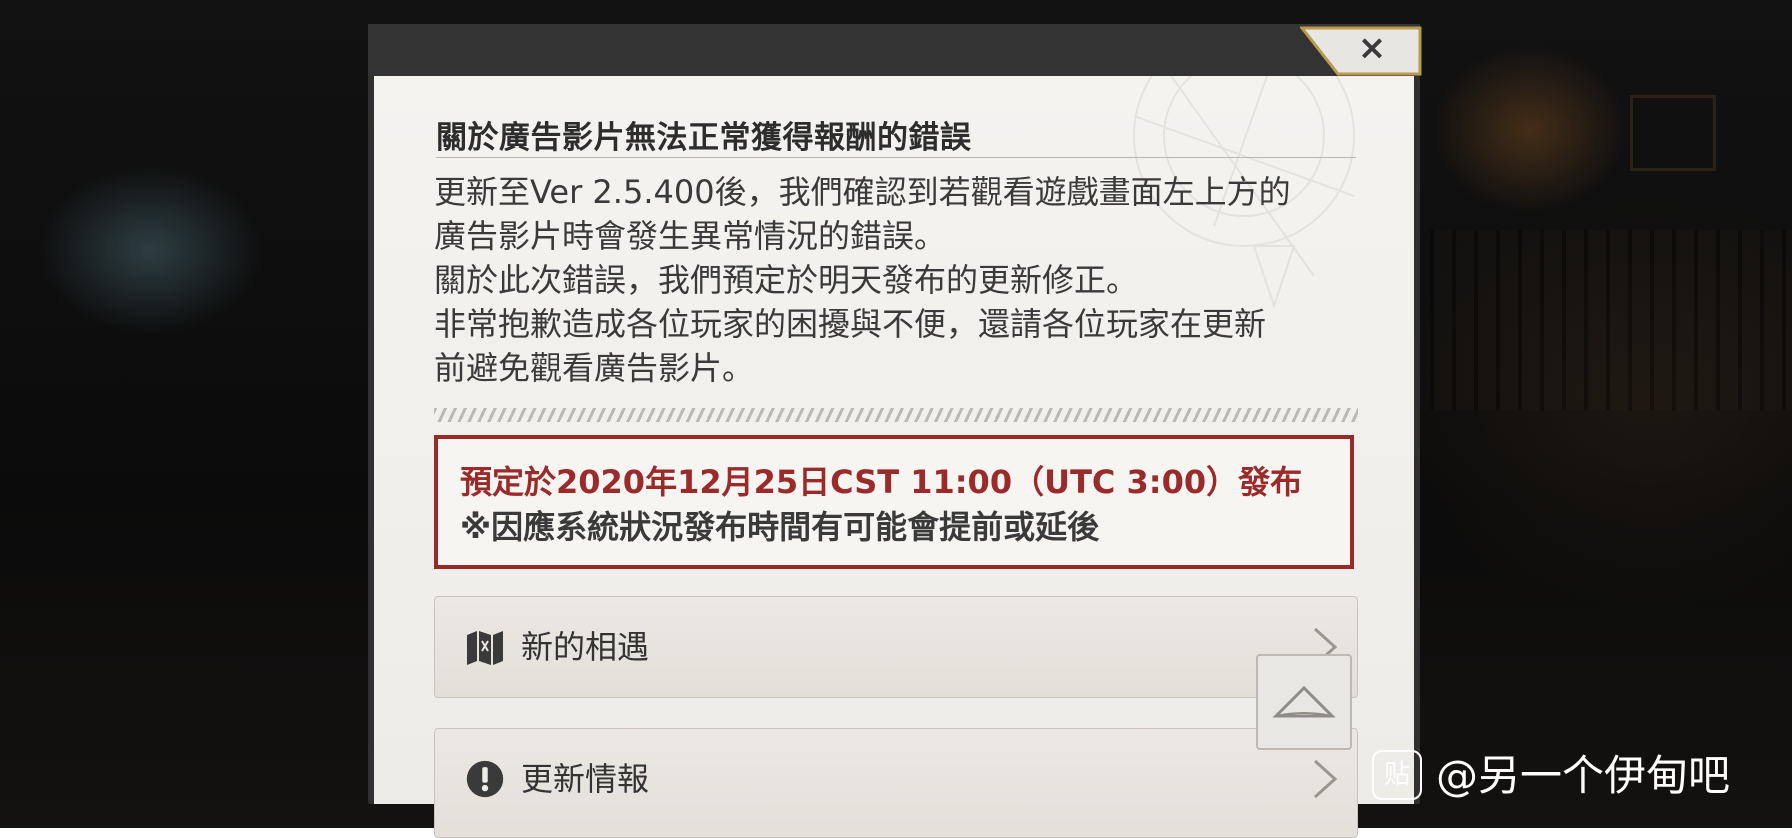  Describe the element at coordinates (485, 779) in the screenshot. I see `exclamation-icon` at that location.